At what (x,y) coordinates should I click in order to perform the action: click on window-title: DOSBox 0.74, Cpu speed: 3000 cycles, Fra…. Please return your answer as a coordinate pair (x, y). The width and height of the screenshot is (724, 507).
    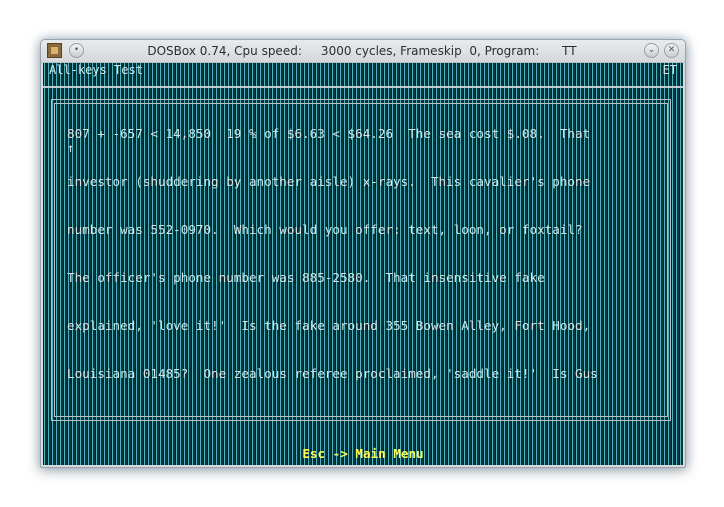
    Looking at the image, I should click on (362, 51).